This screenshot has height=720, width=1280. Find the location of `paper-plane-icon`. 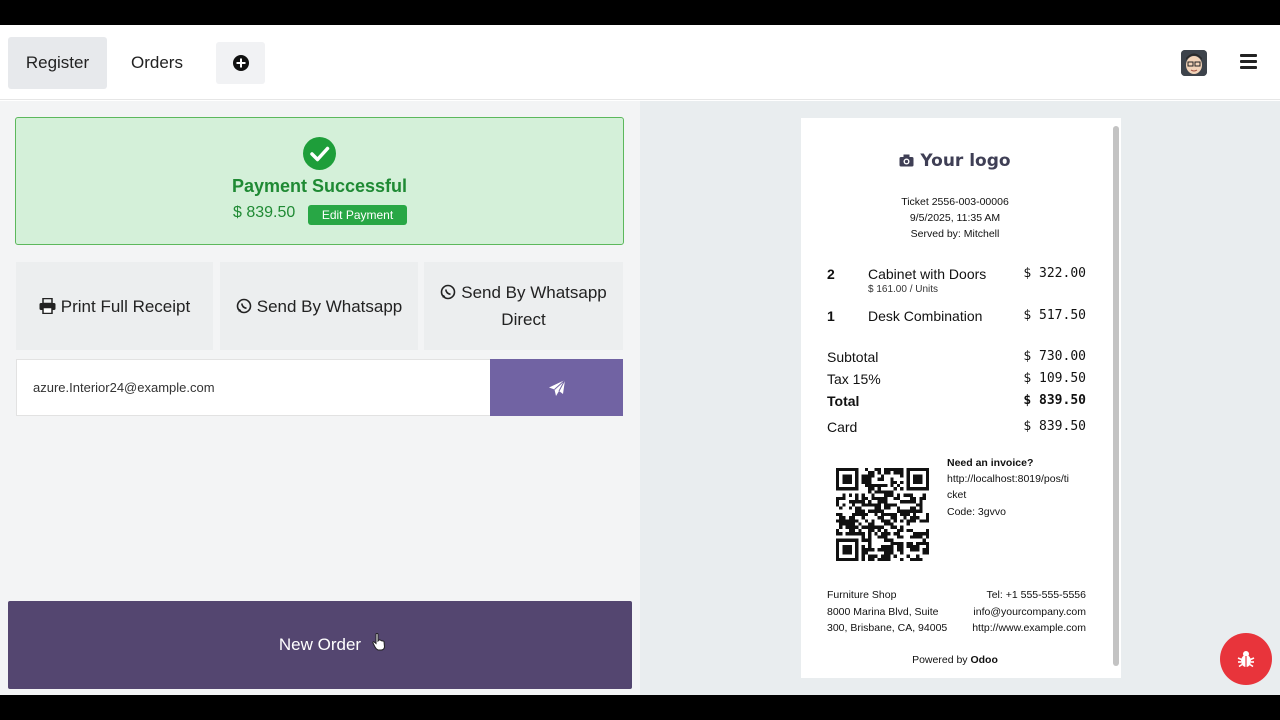

paper-plane-icon is located at coordinates (556, 387).